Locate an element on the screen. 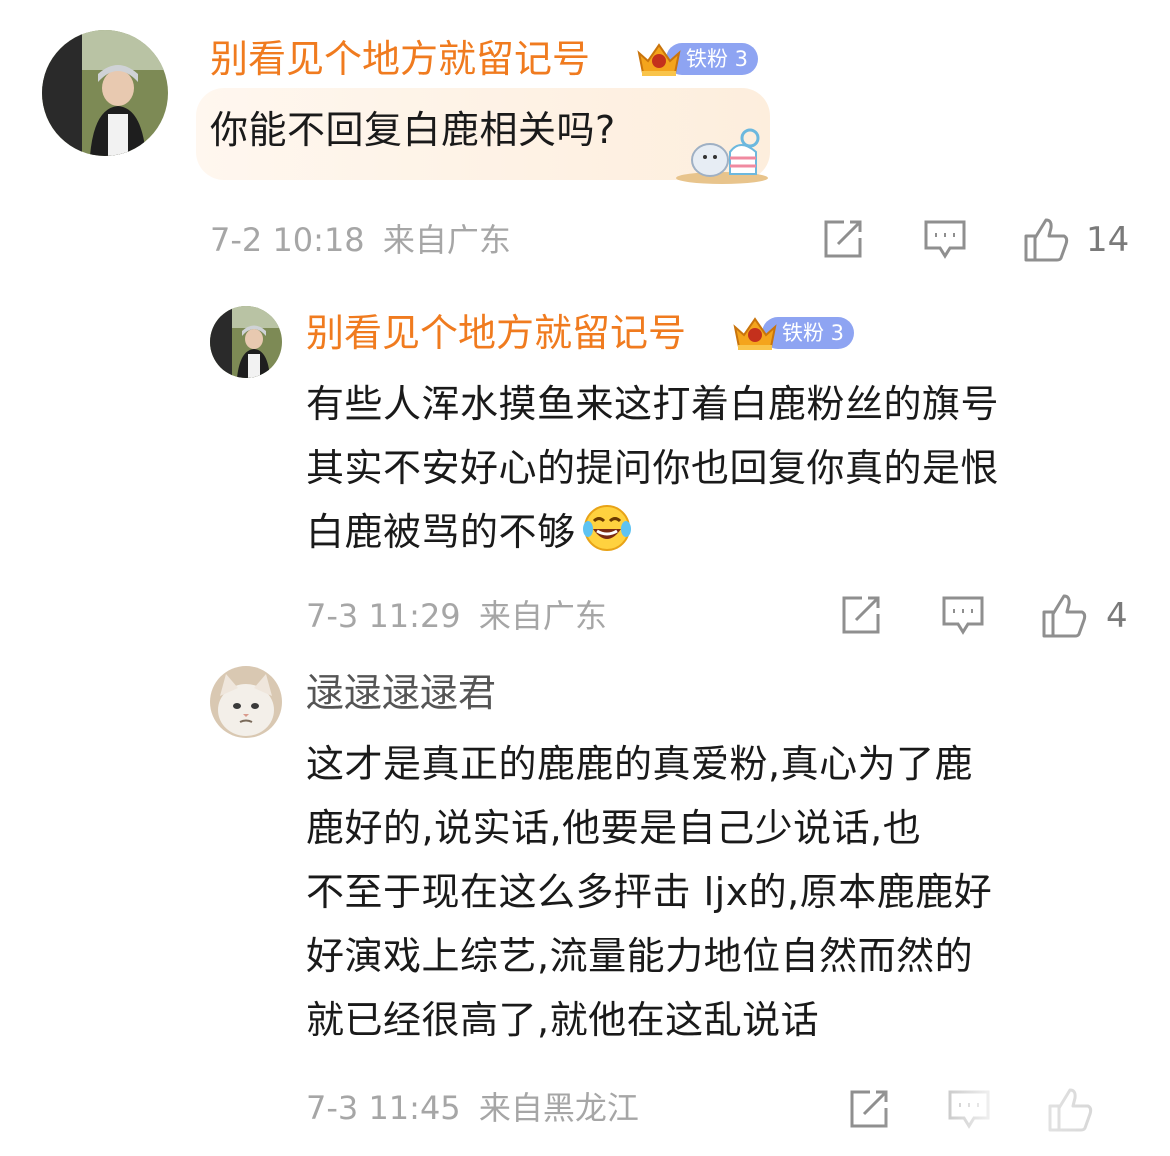 Image resolution: width=1170 pixels, height=1156 pixels. comment-line: 就已经很高了,就他在这乱说话 is located at coordinates (563, 1020).